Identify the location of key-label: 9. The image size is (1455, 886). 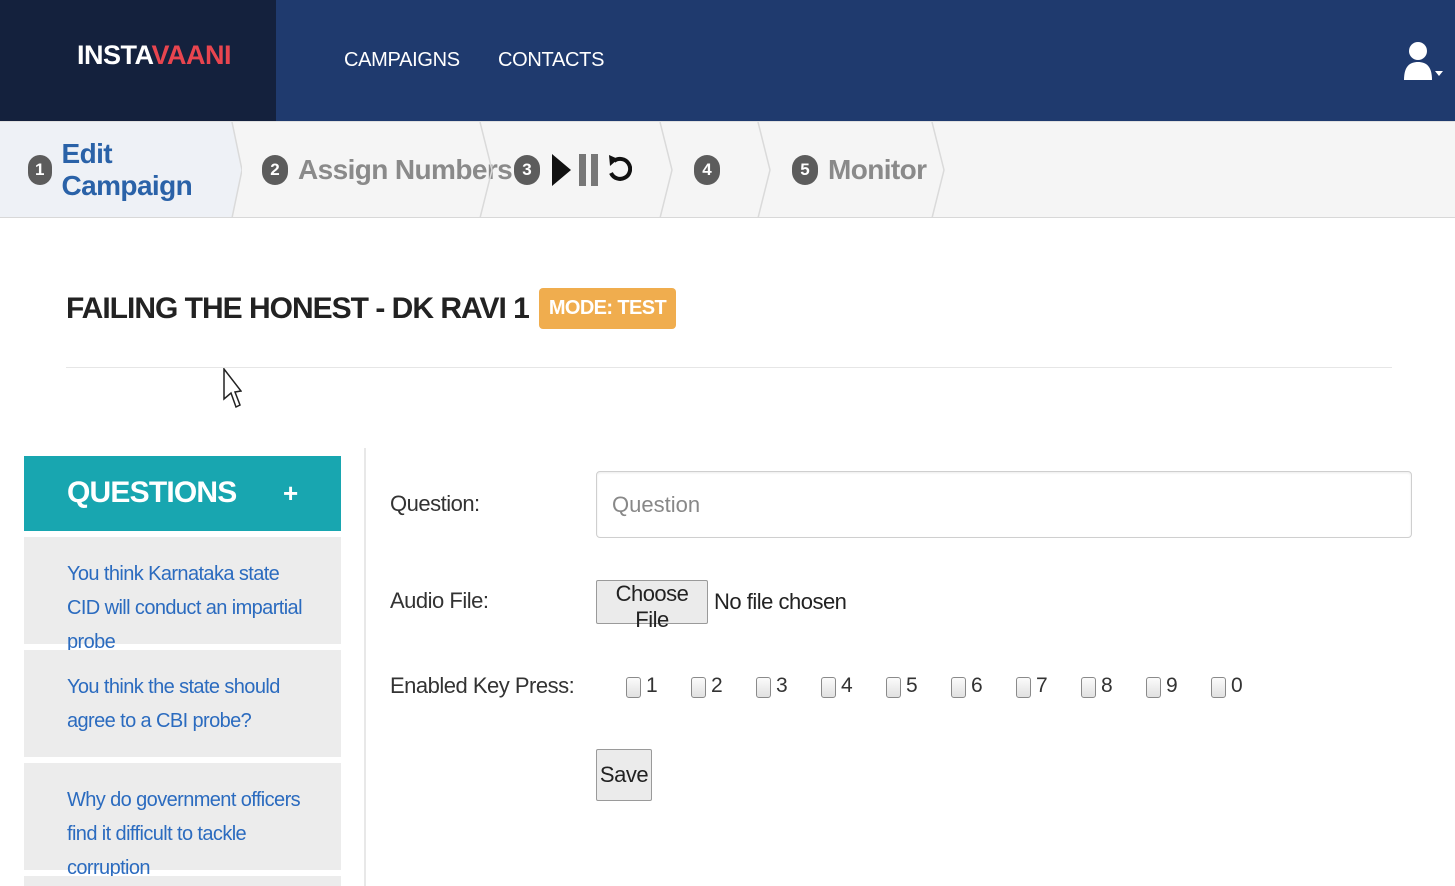
(1172, 685).